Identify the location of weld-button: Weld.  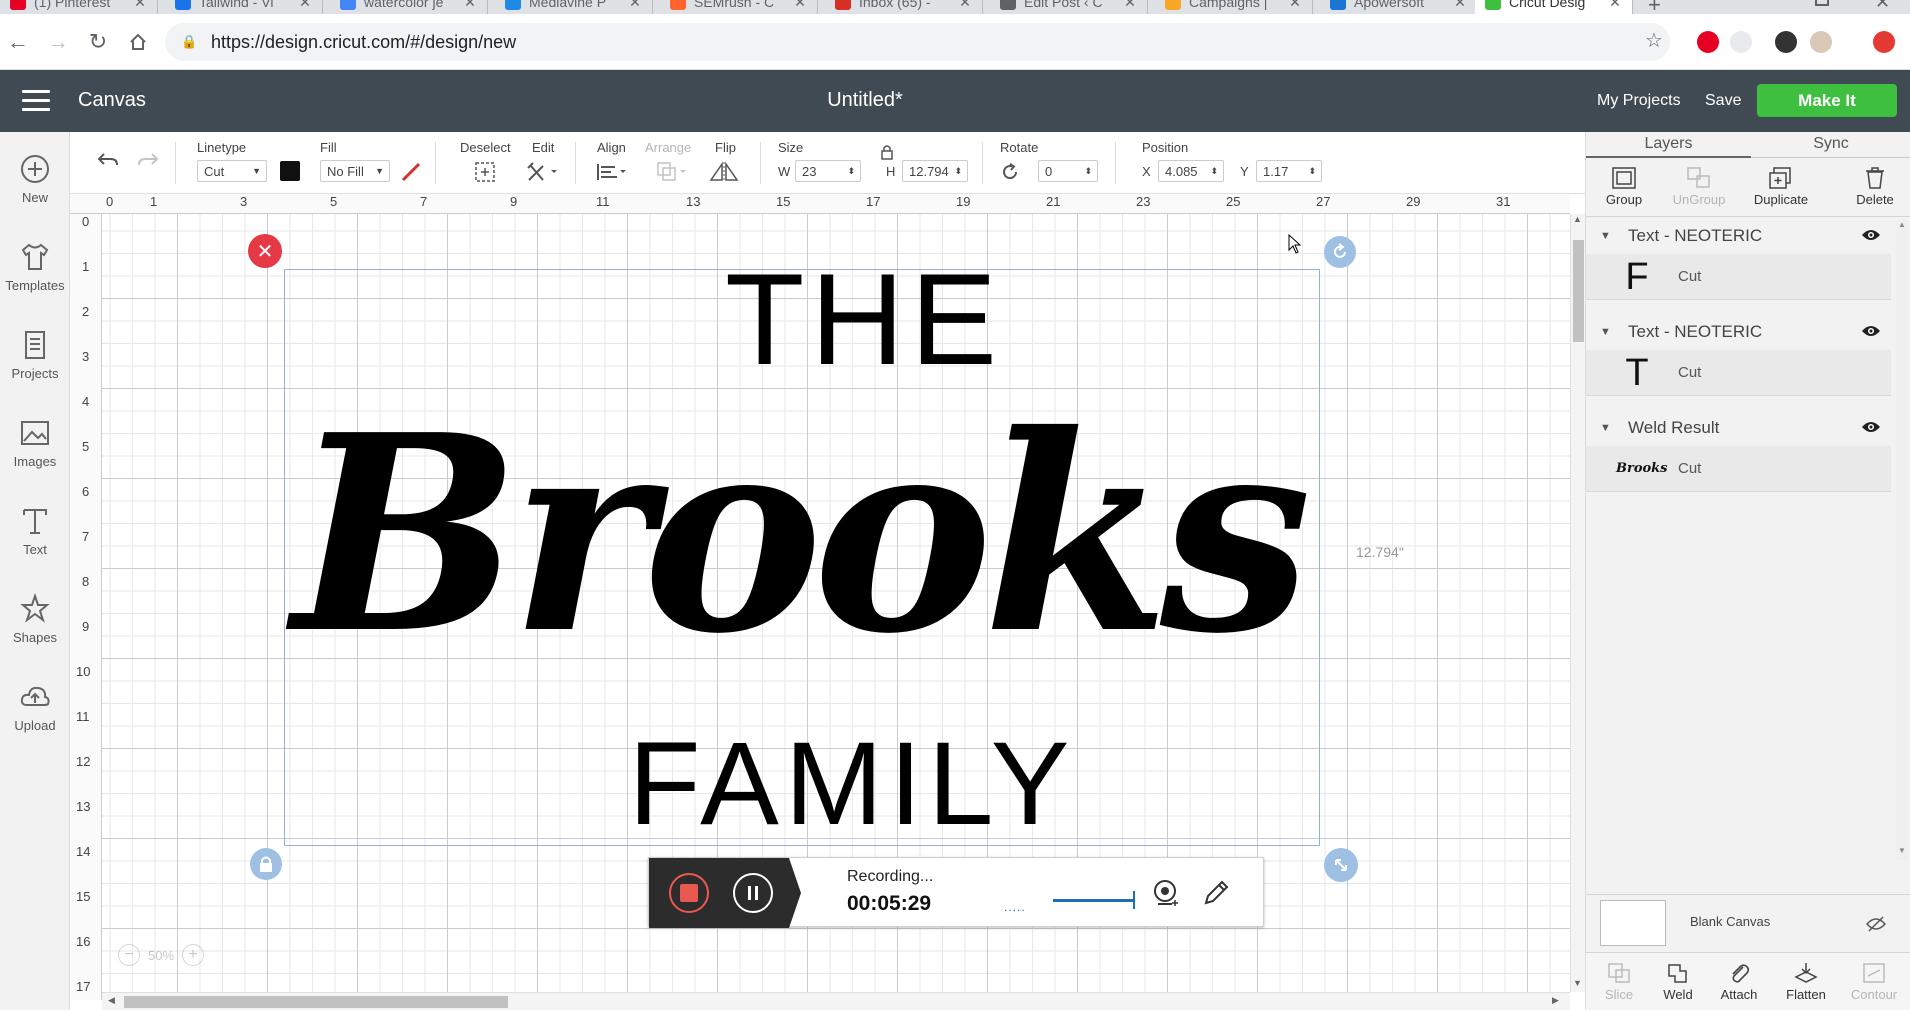
(1678, 981).